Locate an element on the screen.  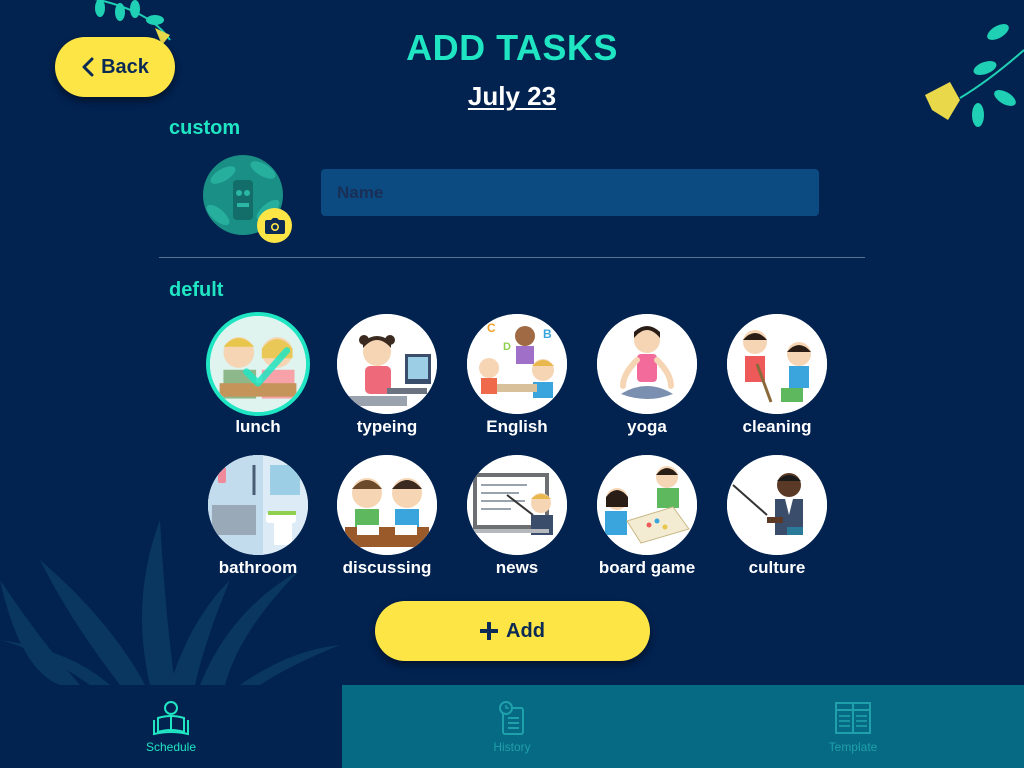
culture-illustration-icon is located at coordinates (777, 505).